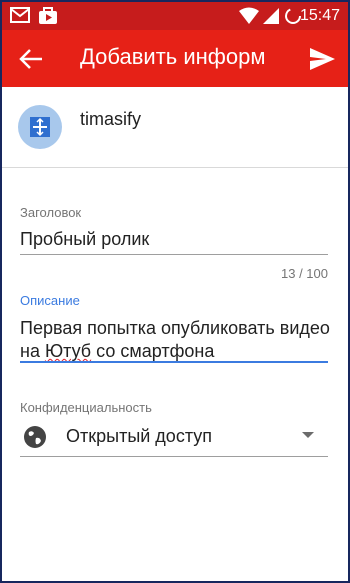  I want to click on privacy-dropdown: Открытый доступ, so click(174, 438).